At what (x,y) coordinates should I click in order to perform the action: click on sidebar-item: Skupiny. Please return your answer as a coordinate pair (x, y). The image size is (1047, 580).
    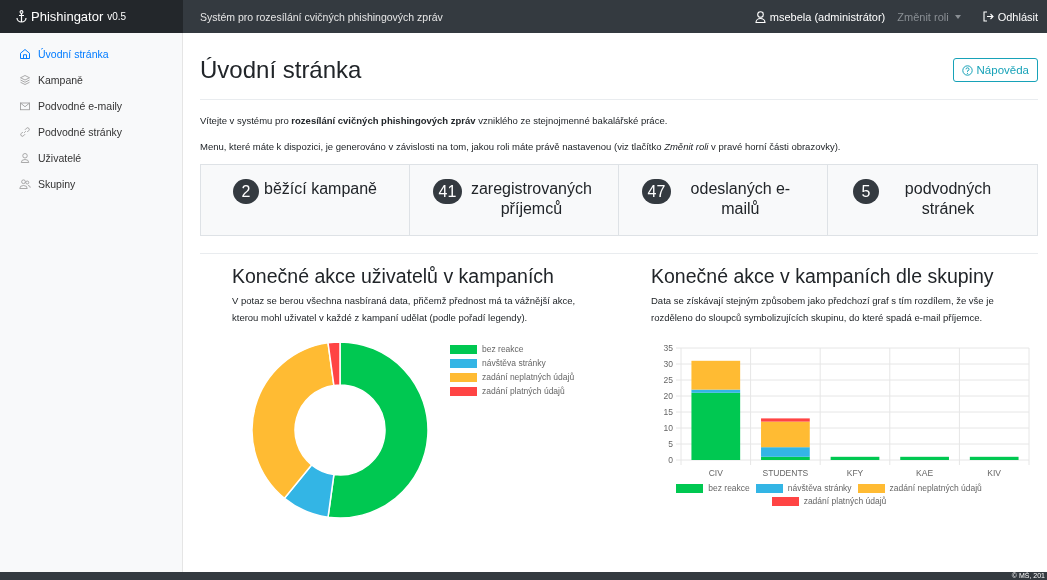
    Looking at the image, I should click on (91, 184).